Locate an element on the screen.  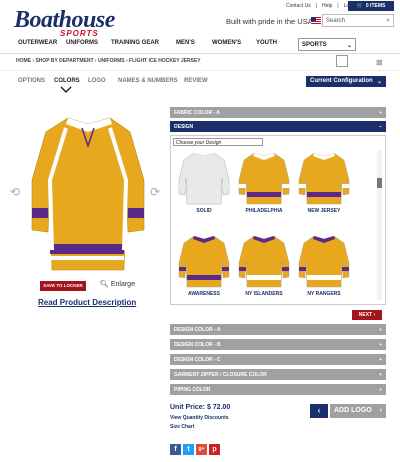
design-option: SOLID is located at coordinates (204, 183).